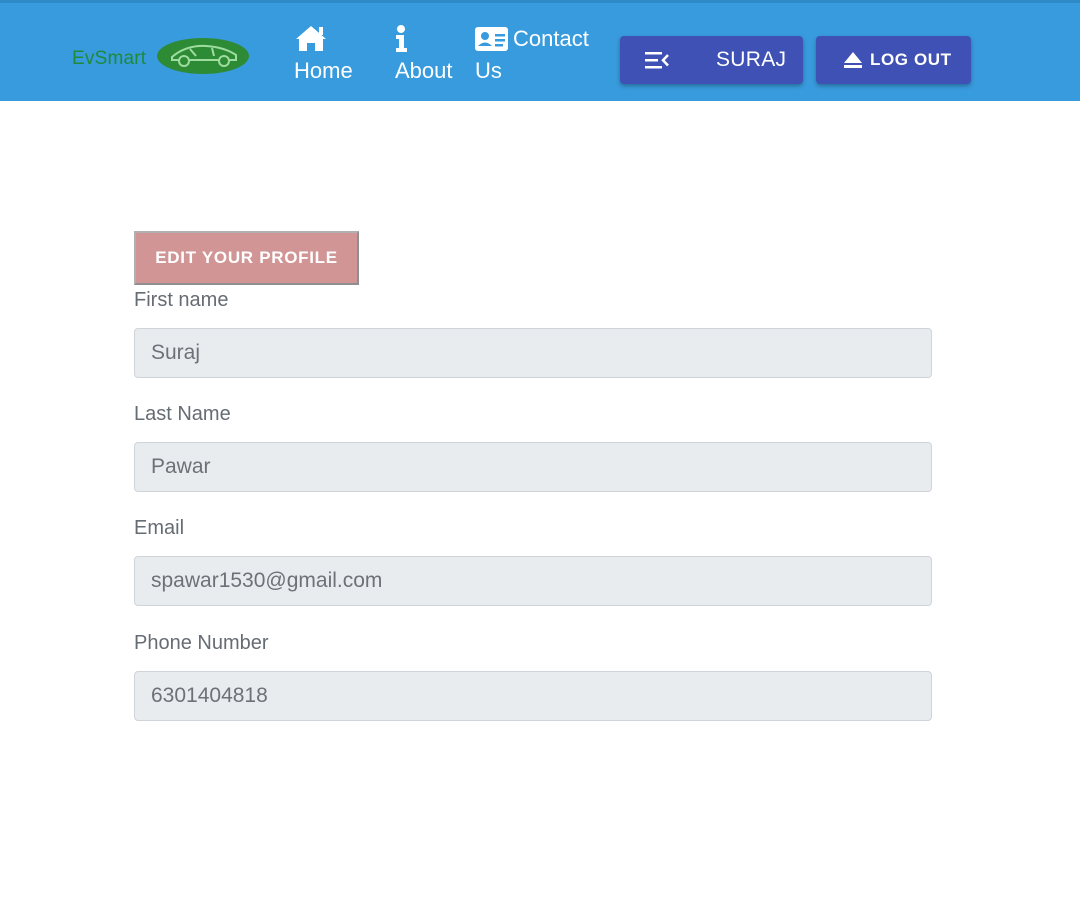  I want to click on email-field, so click(533, 581).